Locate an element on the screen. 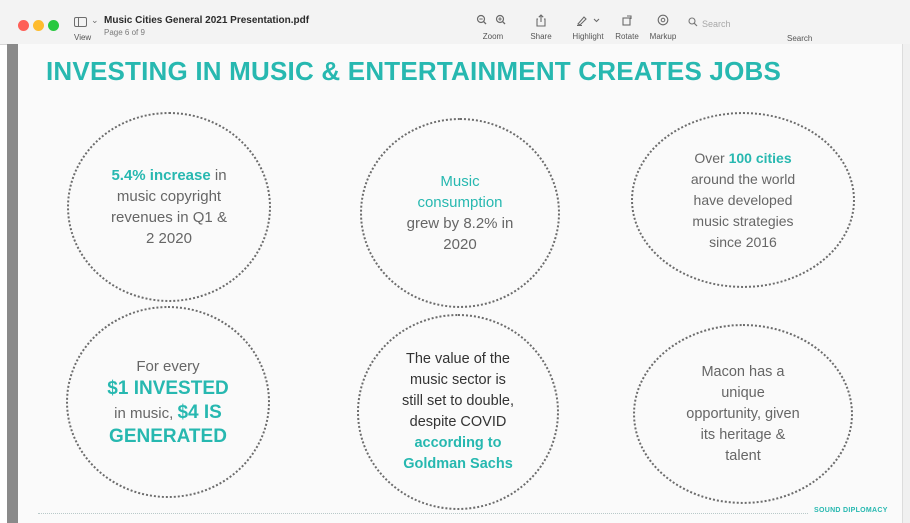 The image size is (910, 523). stat-highlight: 100 cities is located at coordinates (760, 157).